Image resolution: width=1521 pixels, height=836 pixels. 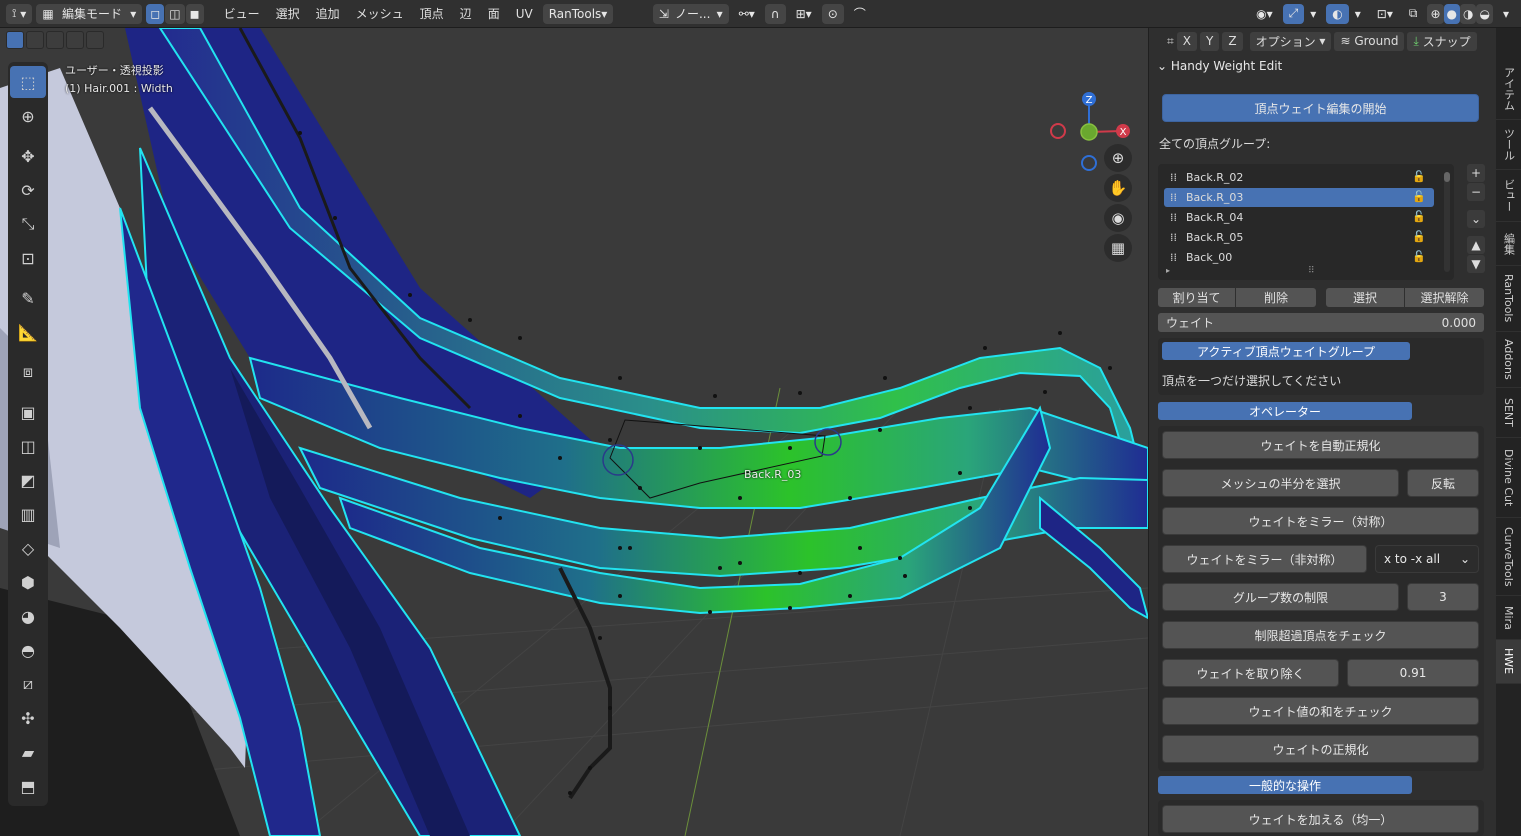 What do you see at coordinates (1443, 597) in the screenshot?
I see `limit-value-field: 3` at bounding box center [1443, 597].